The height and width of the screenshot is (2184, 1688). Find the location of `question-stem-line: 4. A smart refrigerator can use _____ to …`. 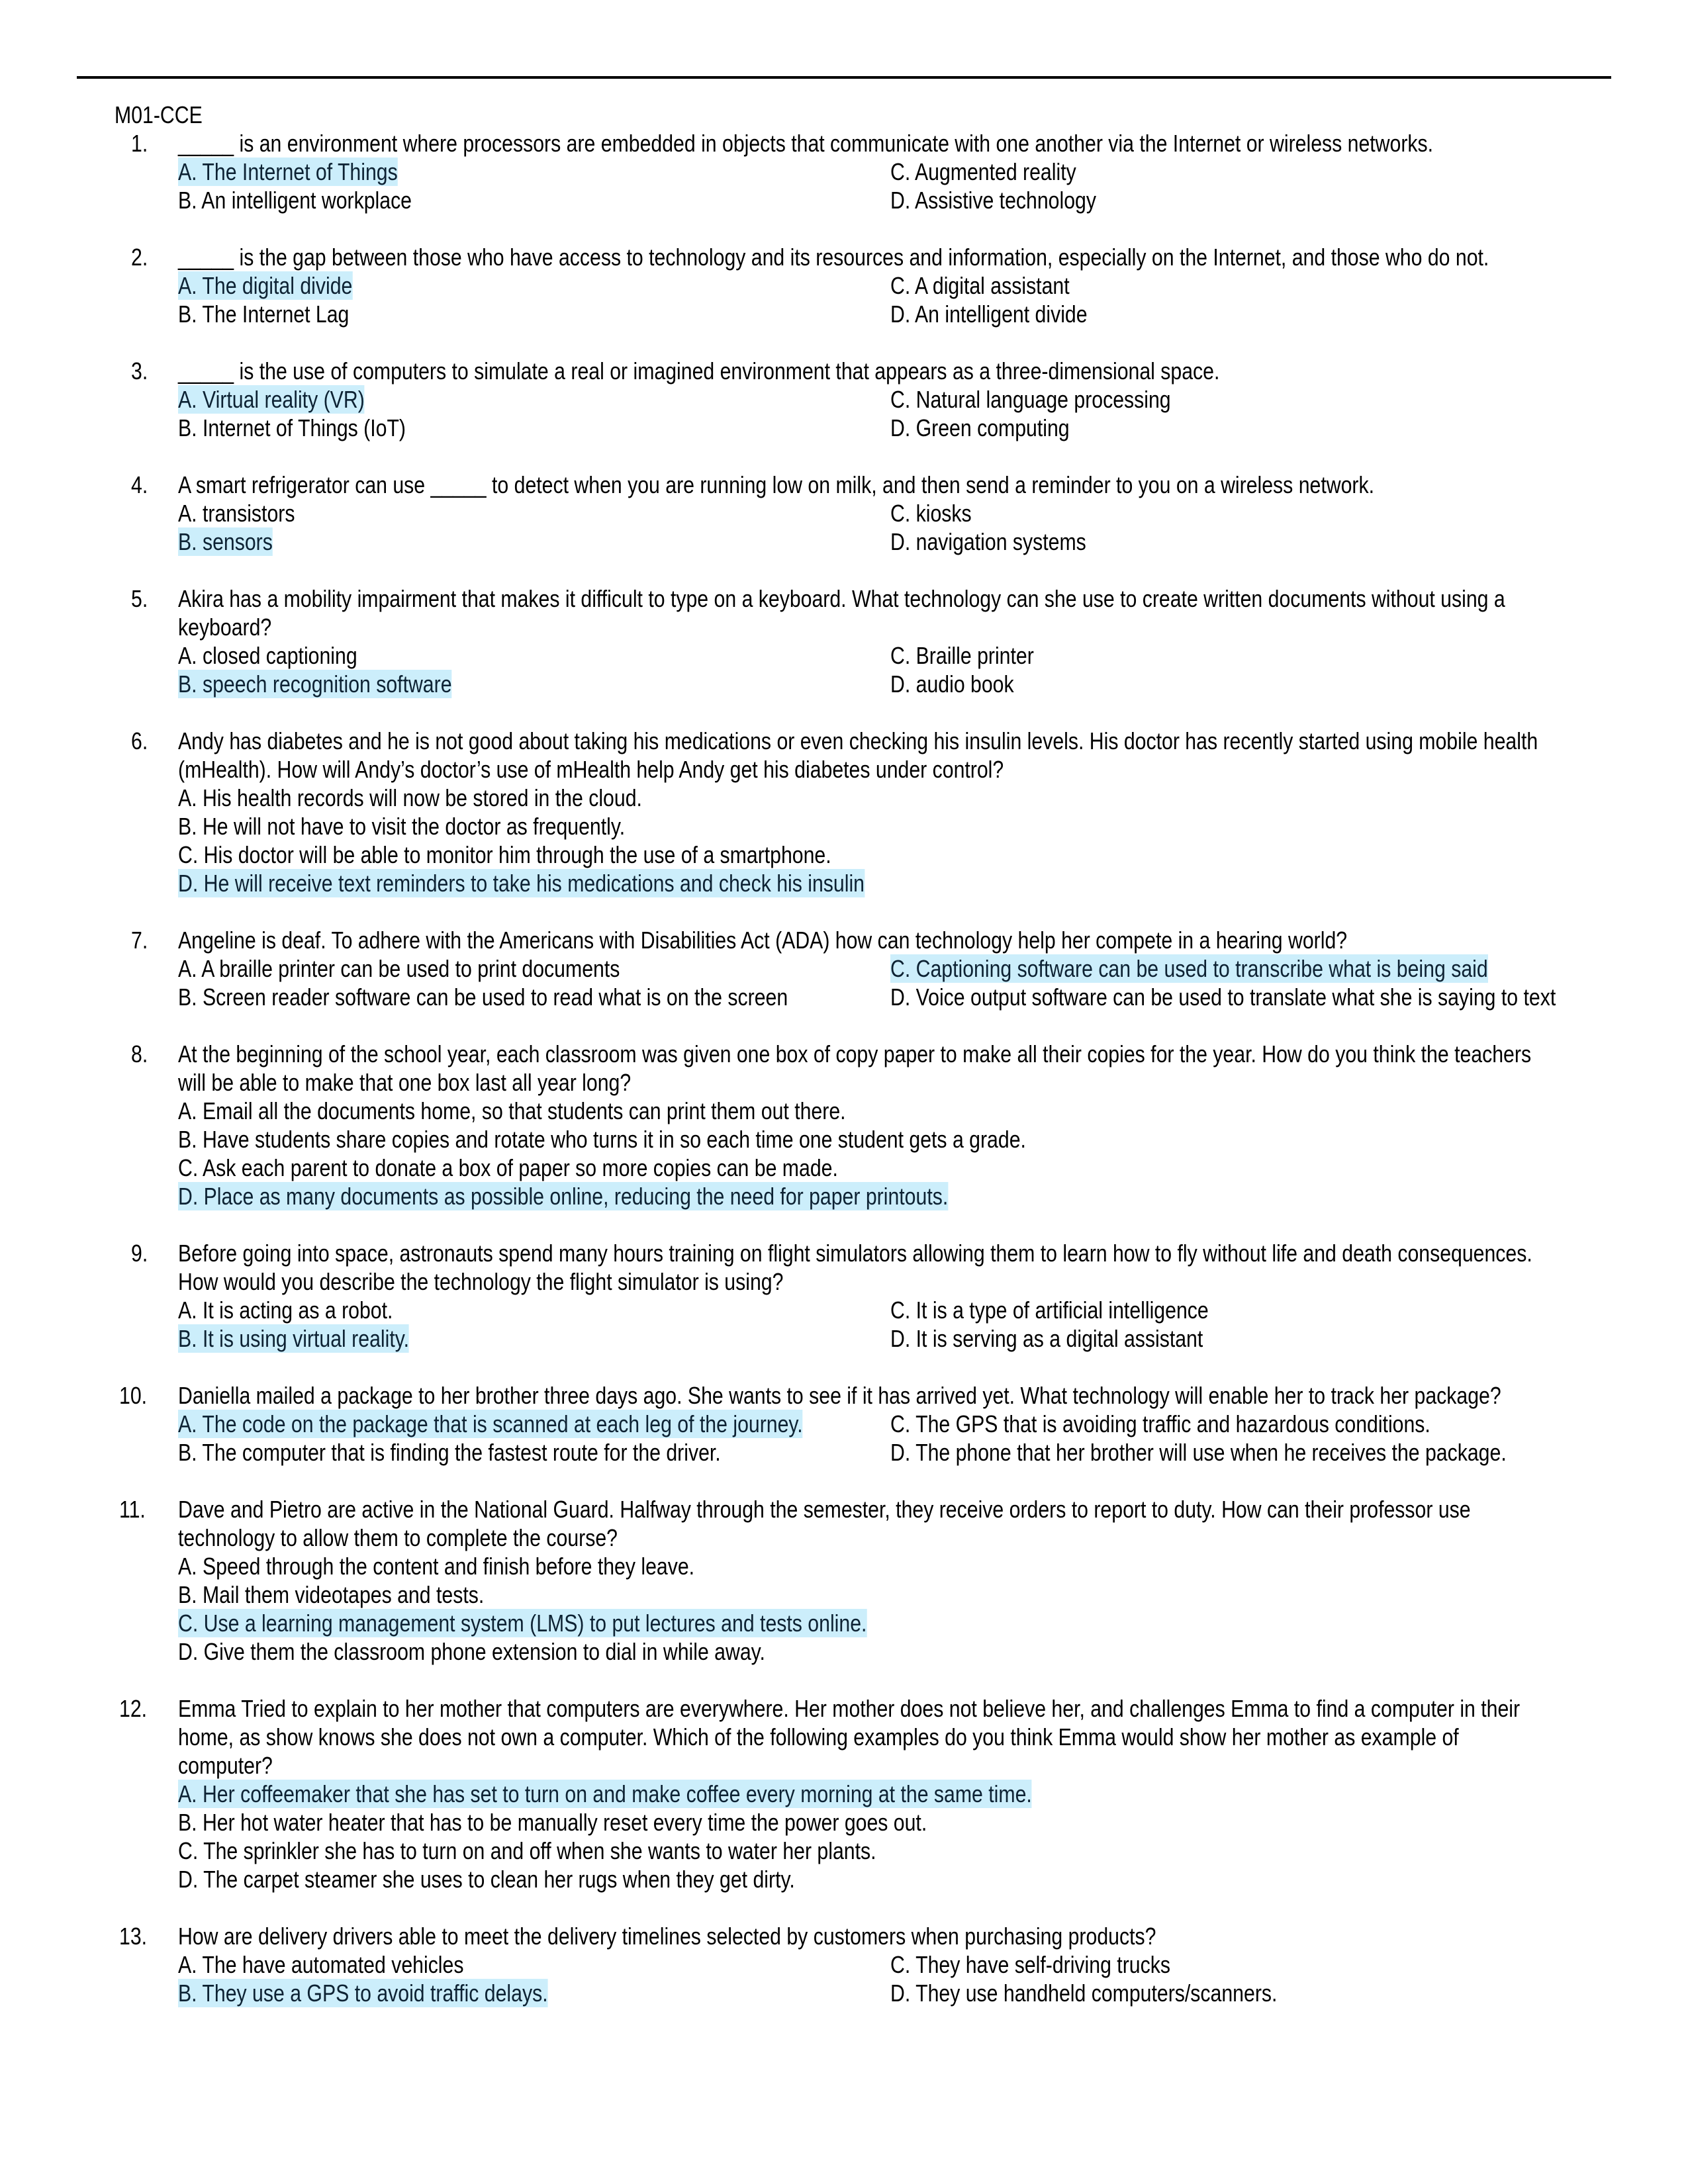

question-stem-line: 4. A smart refrigerator can use _____ to … is located at coordinates (844, 485).